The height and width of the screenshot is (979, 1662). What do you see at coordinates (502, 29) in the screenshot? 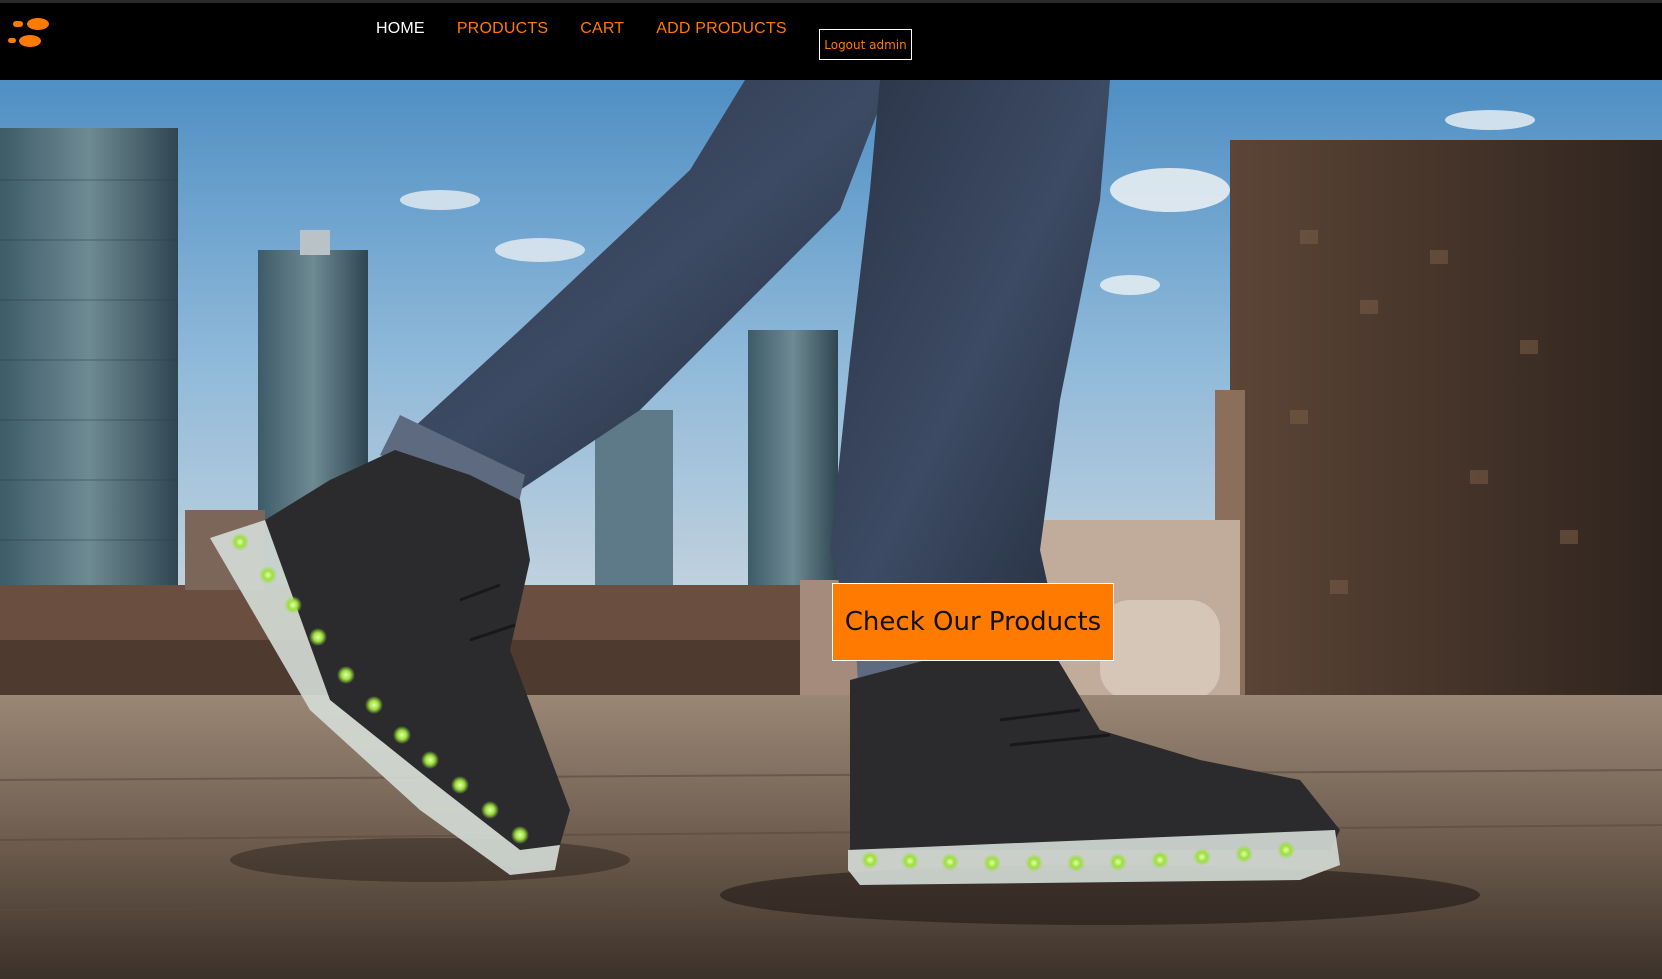
I see `nav-products: PRODUCTS` at bounding box center [502, 29].